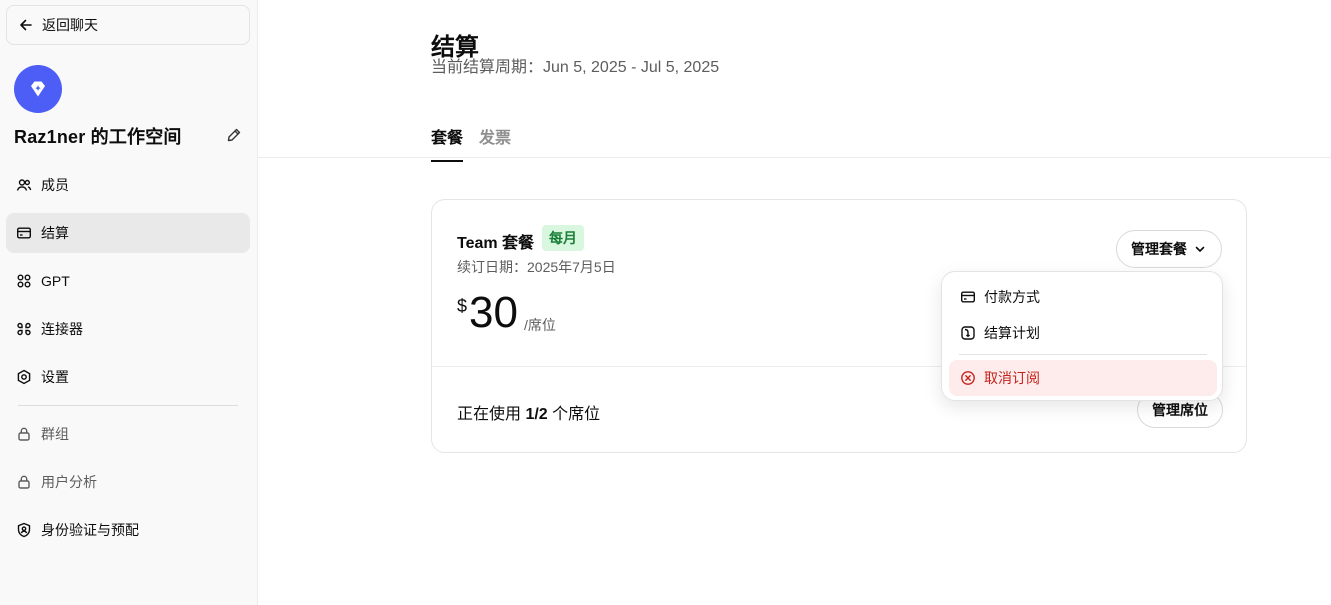  I want to click on manage-plan-menu: 付款方式 结算计划 取消订阅, so click(1082, 336).